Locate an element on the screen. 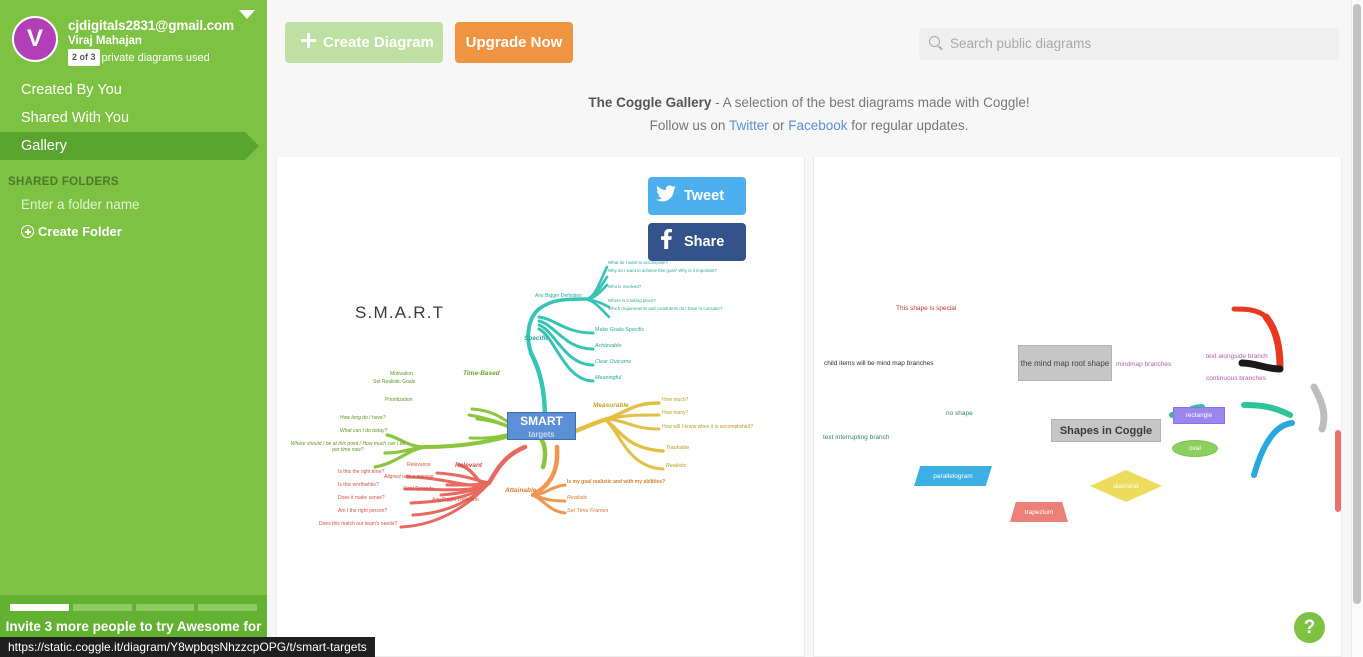 Image resolution: width=1363 pixels, height=657 pixels. smart-leaf: Trackable is located at coordinates (678, 448).